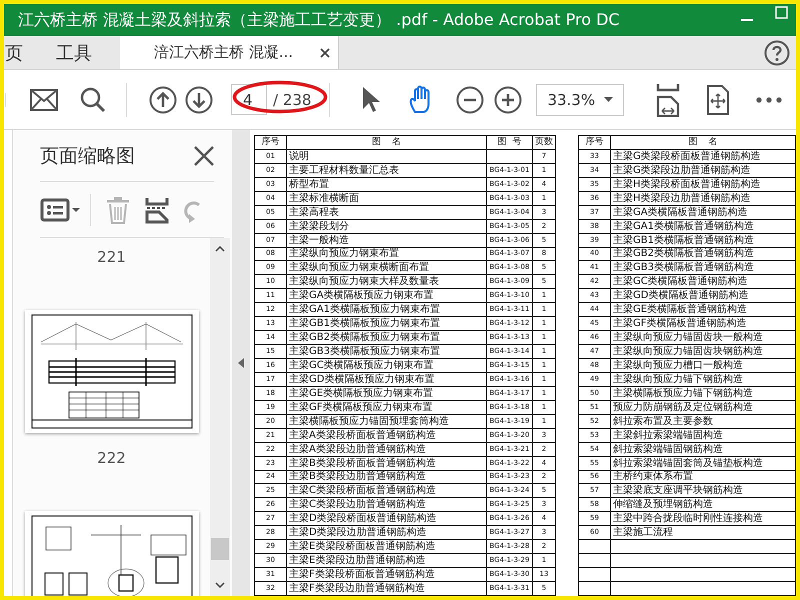 This screenshot has height=600, width=800. I want to click on table-cell: 主梁横隔板预应力锚下钢筋构造, so click(703, 393).